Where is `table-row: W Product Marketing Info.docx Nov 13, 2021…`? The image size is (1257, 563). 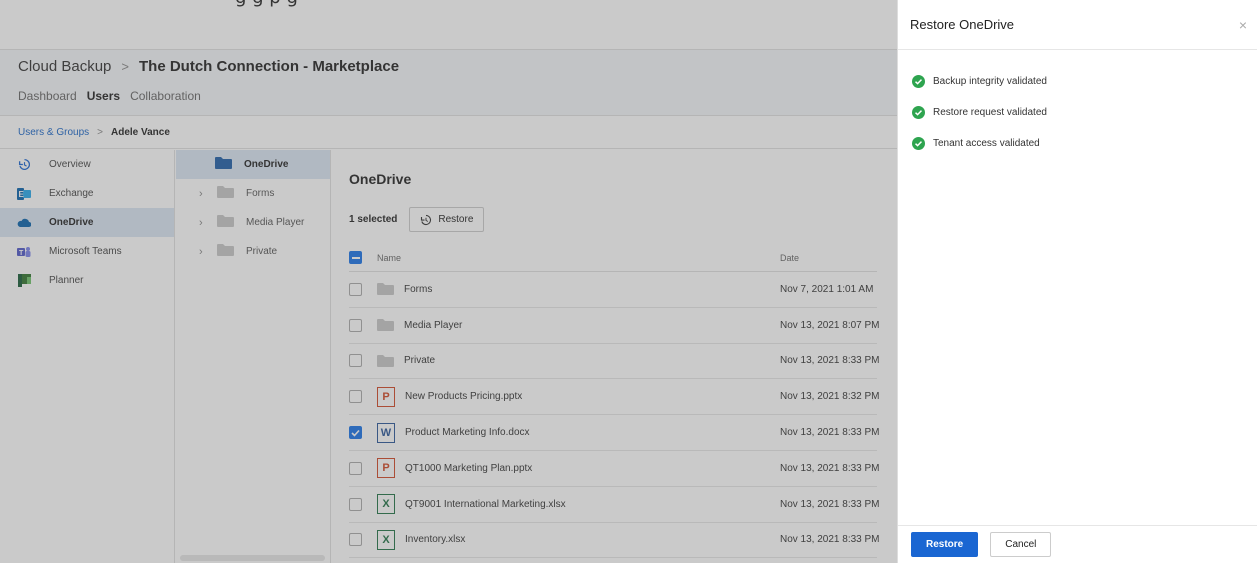
table-row: W Product Marketing Info.docx Nov 13, 2021… is located at coordinates (614, 433).